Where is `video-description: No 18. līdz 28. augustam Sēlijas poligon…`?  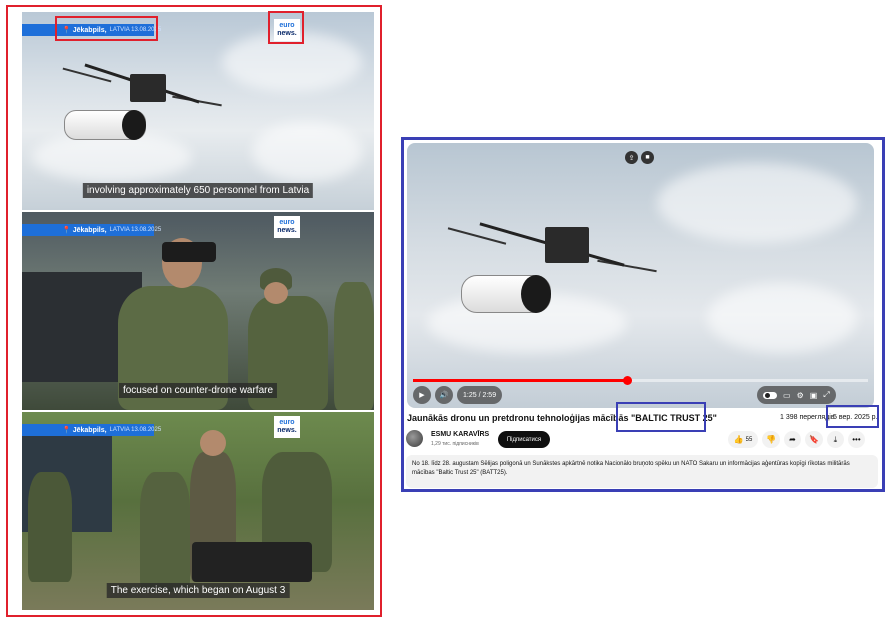 video-description: No 18. līdz 28. augustam Sēlijas poligon… is located at coordinates (642, 471).